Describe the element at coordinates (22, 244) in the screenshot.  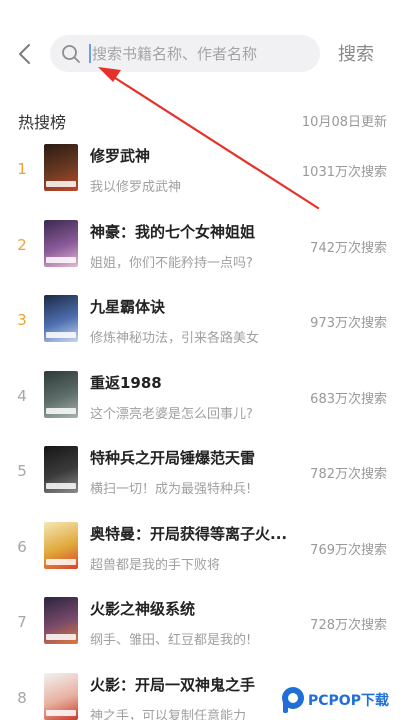
I see `rank-number: 2` at that location.